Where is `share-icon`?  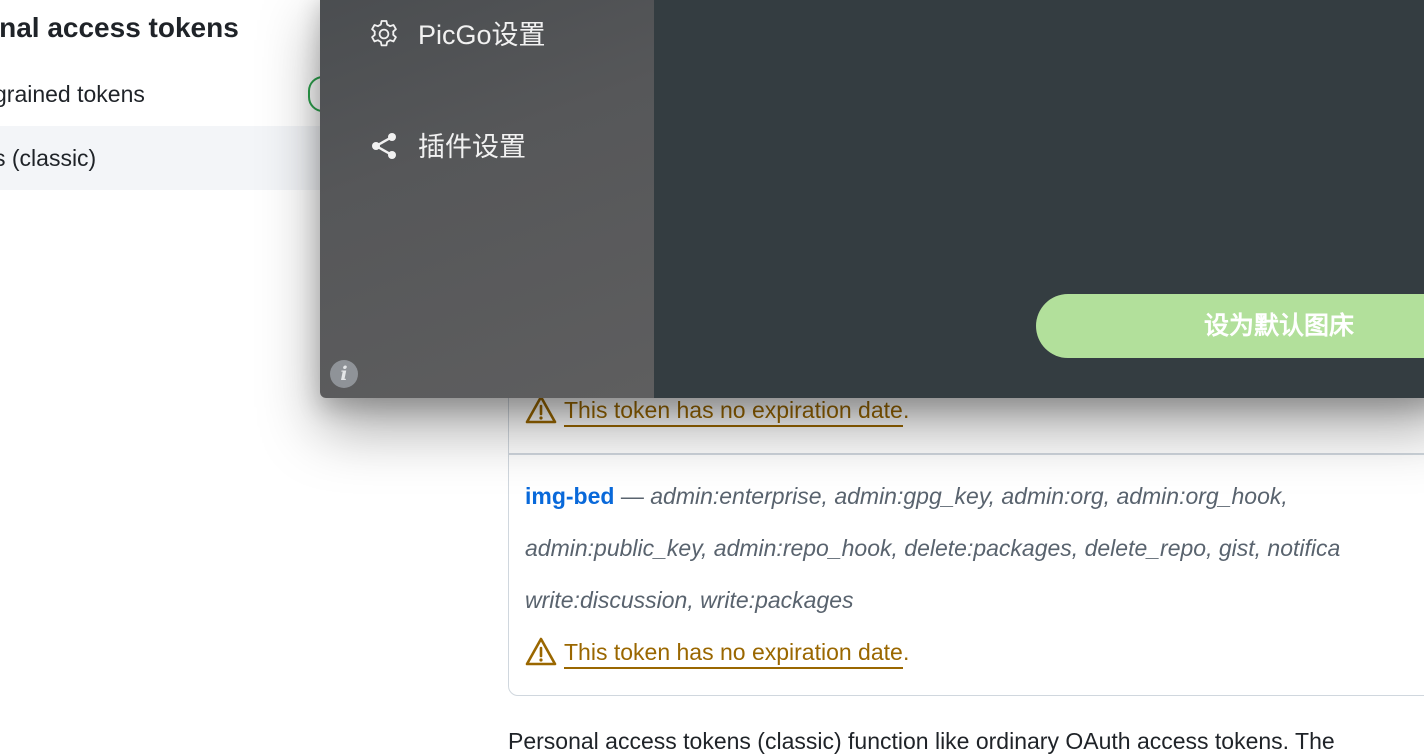 share-icon is located at coordinates (384, 146).